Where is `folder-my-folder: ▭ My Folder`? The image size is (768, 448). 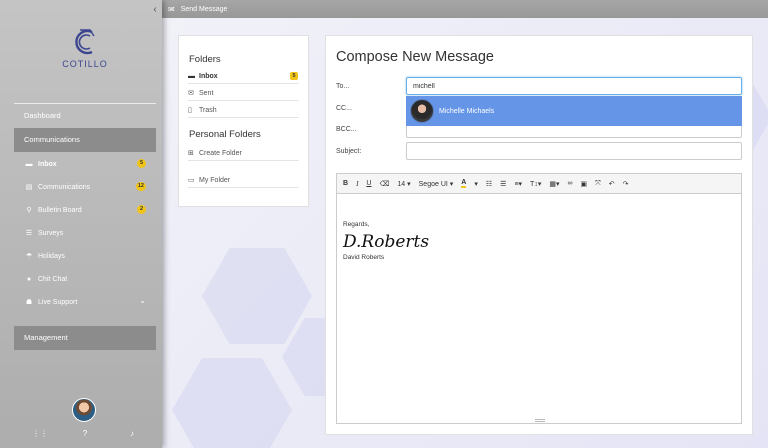 folder-my-folder: ▭ My Folder is located at coordinates (243, 180).